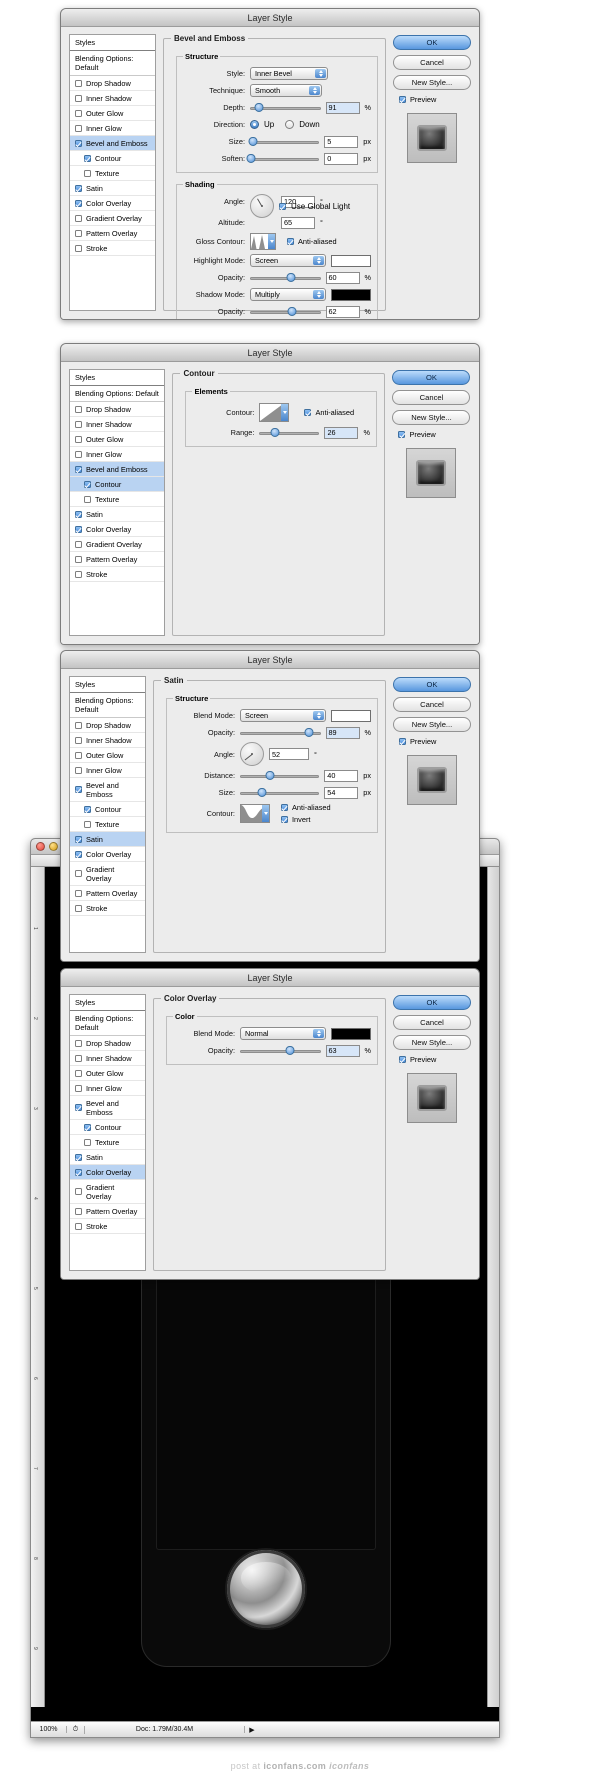  What do you see at coordinates (284, 807) in the screenshot?
I see `checkbox-anti-aliased` at bounding box center [284, 807].